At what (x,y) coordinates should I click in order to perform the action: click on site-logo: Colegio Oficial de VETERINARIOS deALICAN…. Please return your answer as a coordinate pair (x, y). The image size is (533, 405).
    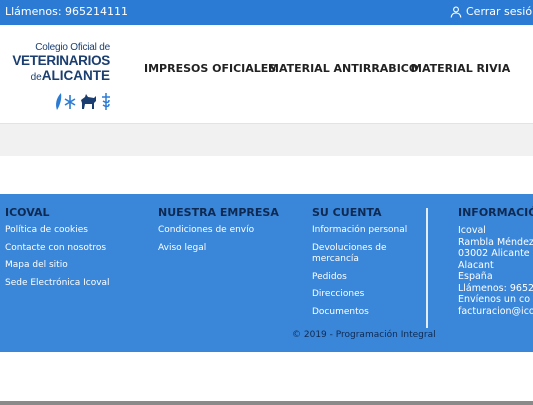
    Looking at the image, I should click on (57, 76).